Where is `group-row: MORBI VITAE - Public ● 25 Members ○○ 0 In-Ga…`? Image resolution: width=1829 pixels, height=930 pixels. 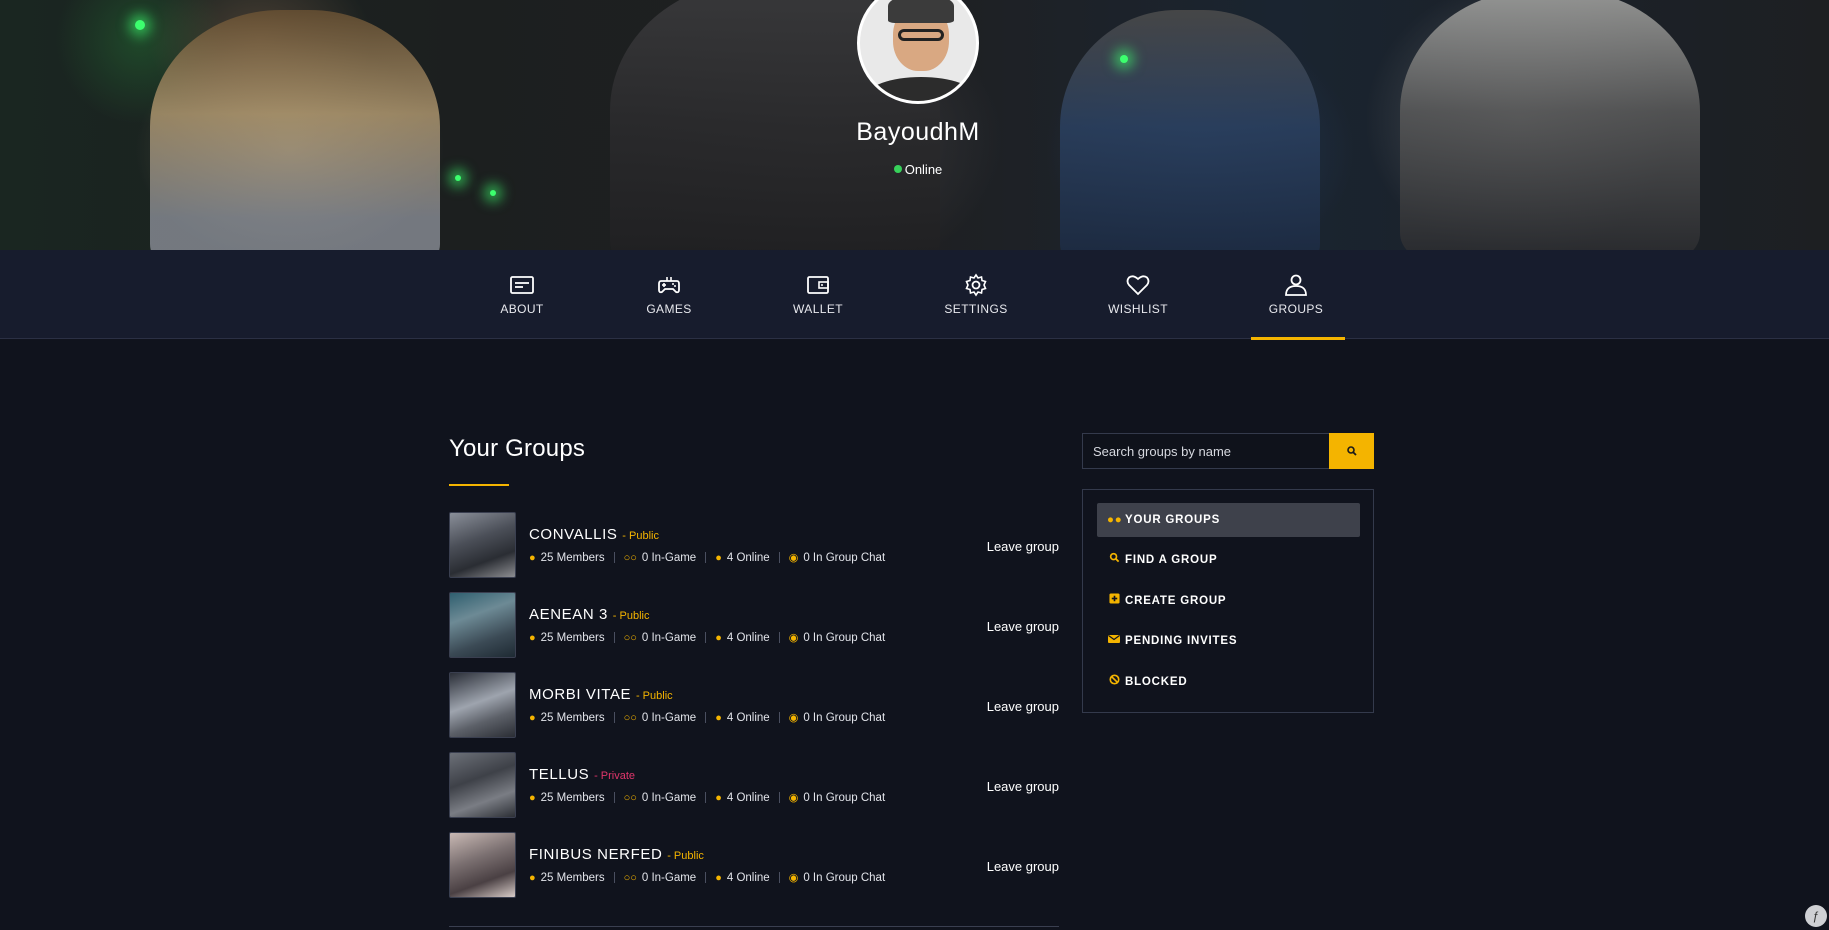
group-row: MORBI VITAE - Public ● 25 Members ○○ 0 In-Ga… is located at coordinates (754, 705).